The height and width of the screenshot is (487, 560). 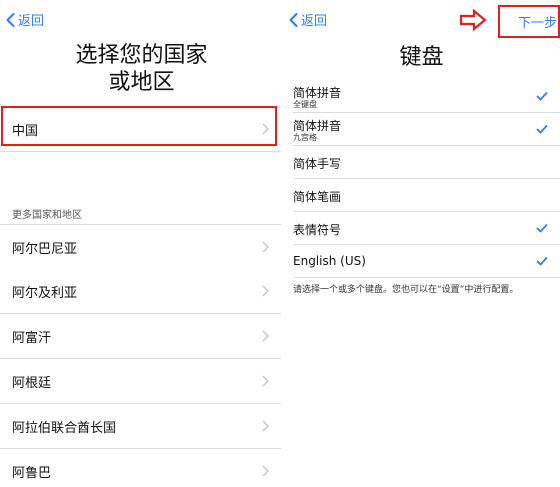 I want to click on country-row: 阿尔及利亚, so click(x=141, y=291).